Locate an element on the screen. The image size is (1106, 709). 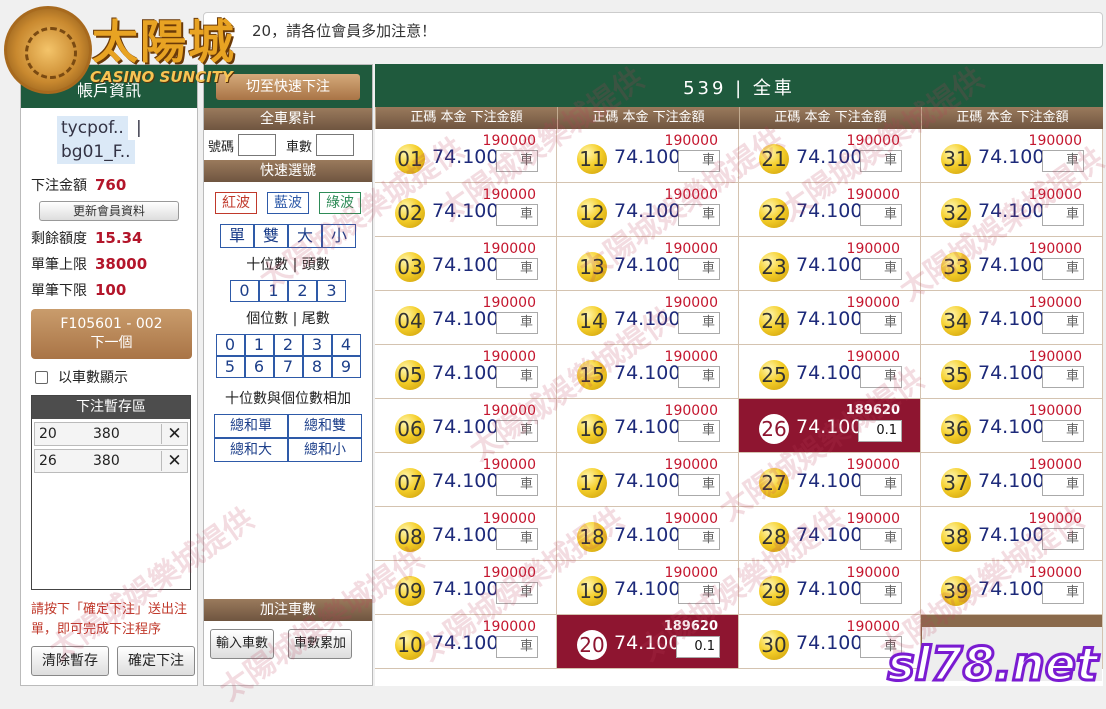
number-cell-24: 24 74.100 190000 車 is located at coordinates (830, 318).